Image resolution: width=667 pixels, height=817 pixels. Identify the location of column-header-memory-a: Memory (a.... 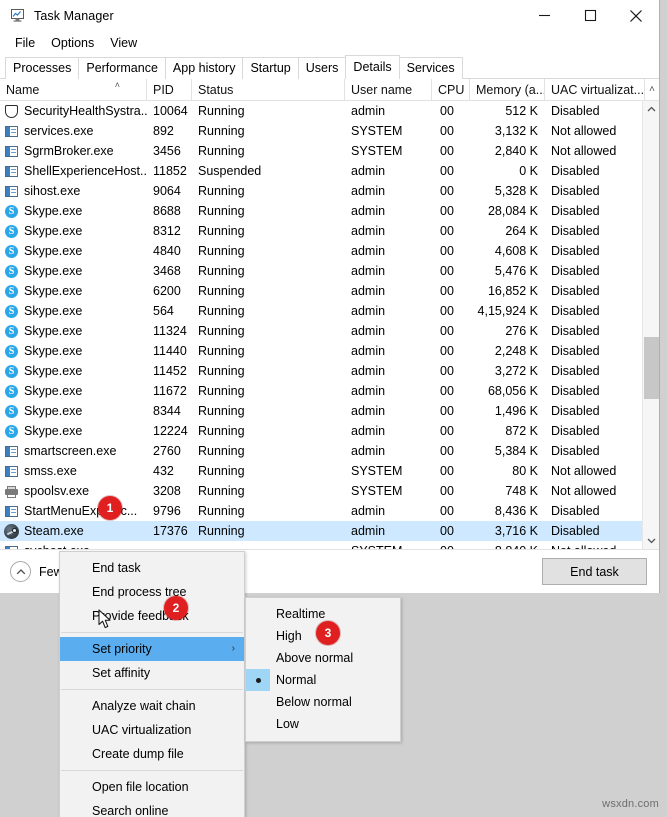
(507, 89).